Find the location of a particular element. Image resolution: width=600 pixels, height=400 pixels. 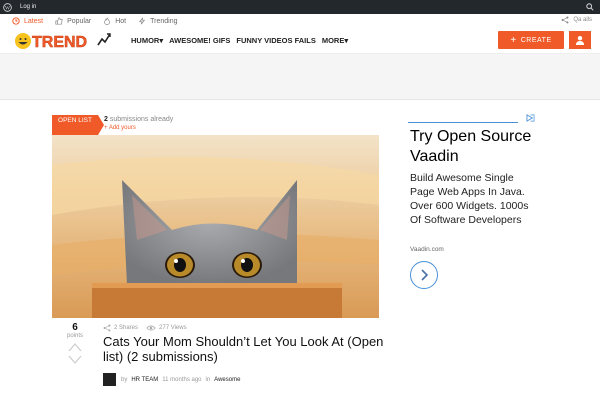

search-icon is located at coordinates (590, 7).